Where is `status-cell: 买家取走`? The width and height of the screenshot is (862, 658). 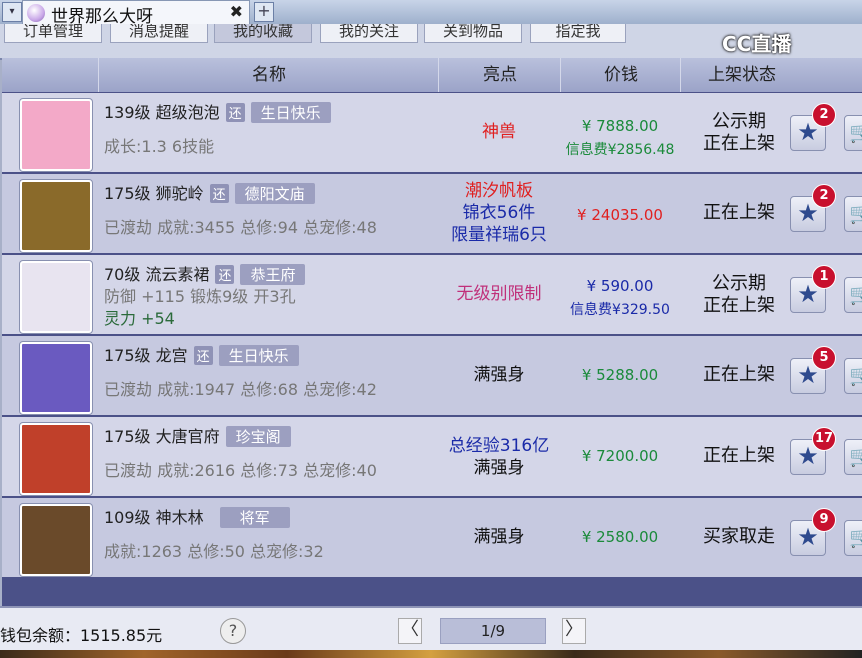 status-cell: 买家取走 is located at coordinates (739, 537).